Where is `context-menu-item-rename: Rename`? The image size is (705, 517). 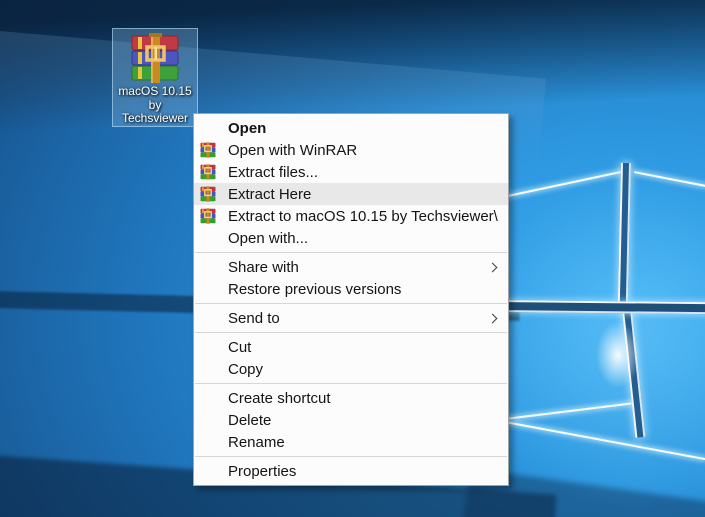
context-menu-item-rename: Rename is located at coordinates (351, 442).